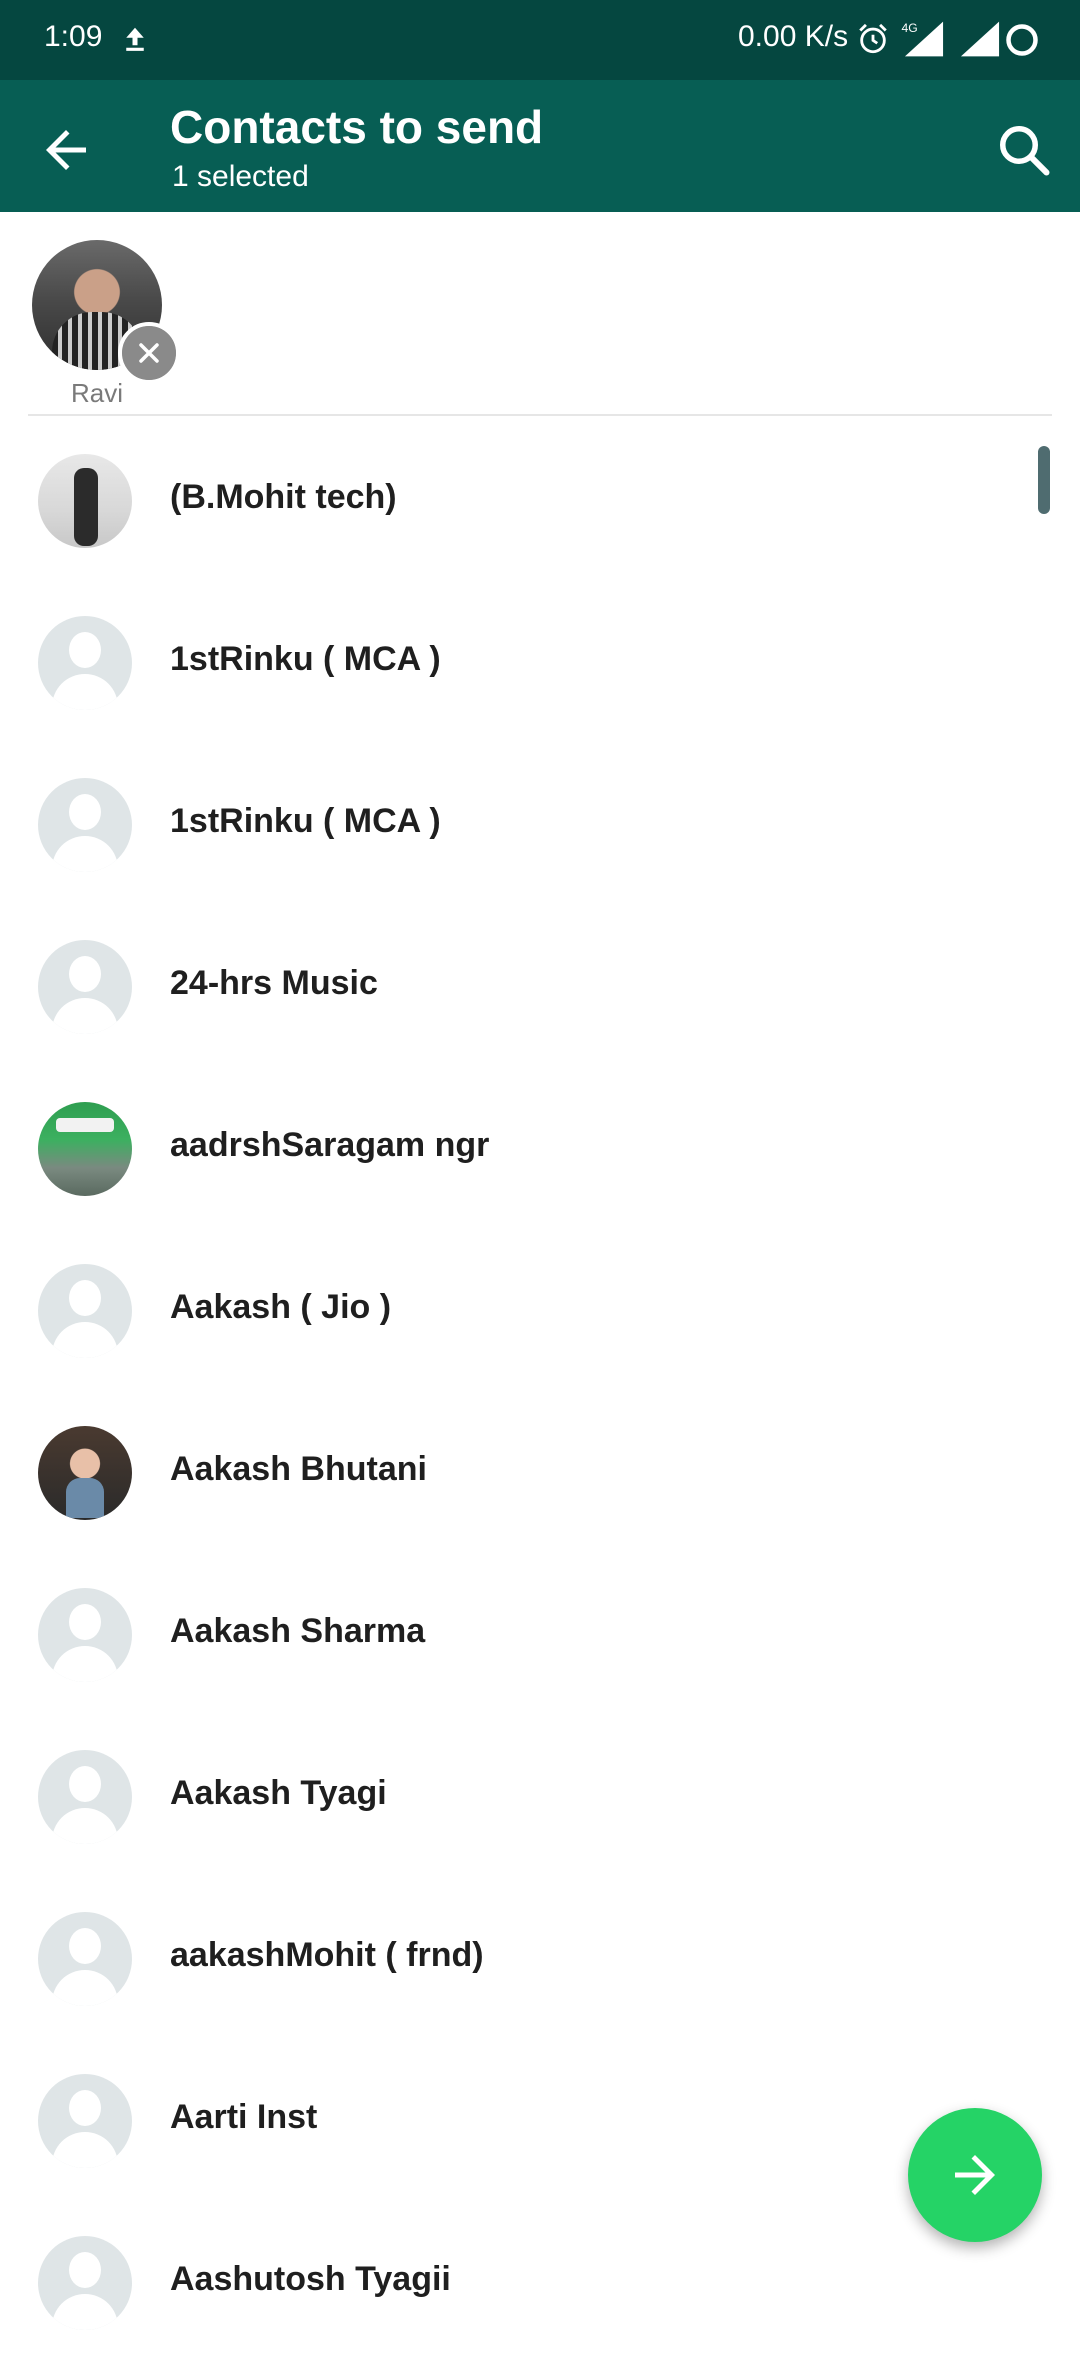 This screenshot has width=1080, height=2364. What do you see at coordinates (135, 39) in the screenshot?
I see `upload-icon` at bounding box center [135, 39].